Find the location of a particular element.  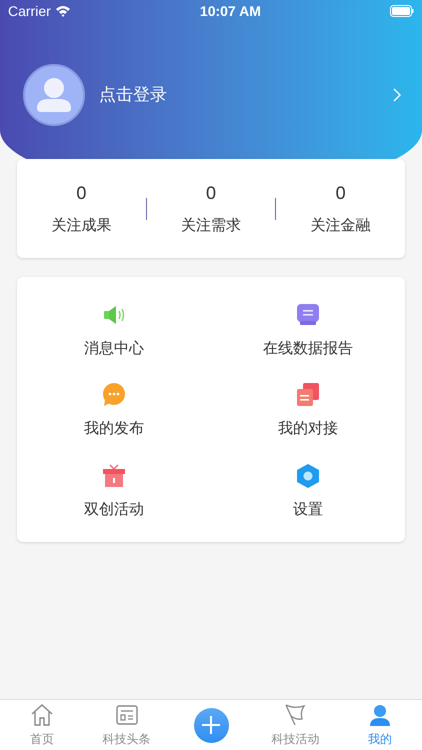

menu-label: 我的对接 is located at coordinates (308, 429).